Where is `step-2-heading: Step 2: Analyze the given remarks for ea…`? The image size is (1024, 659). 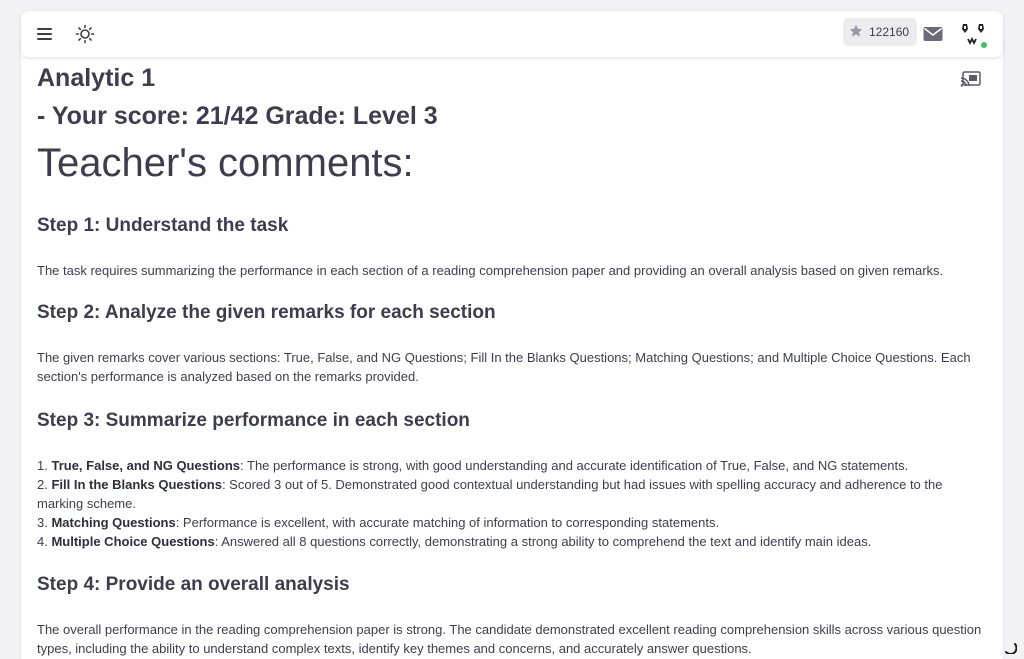
step-2-heading: Step 2: Analyze the given remarks for ea… is located at coordinates (266, 312).